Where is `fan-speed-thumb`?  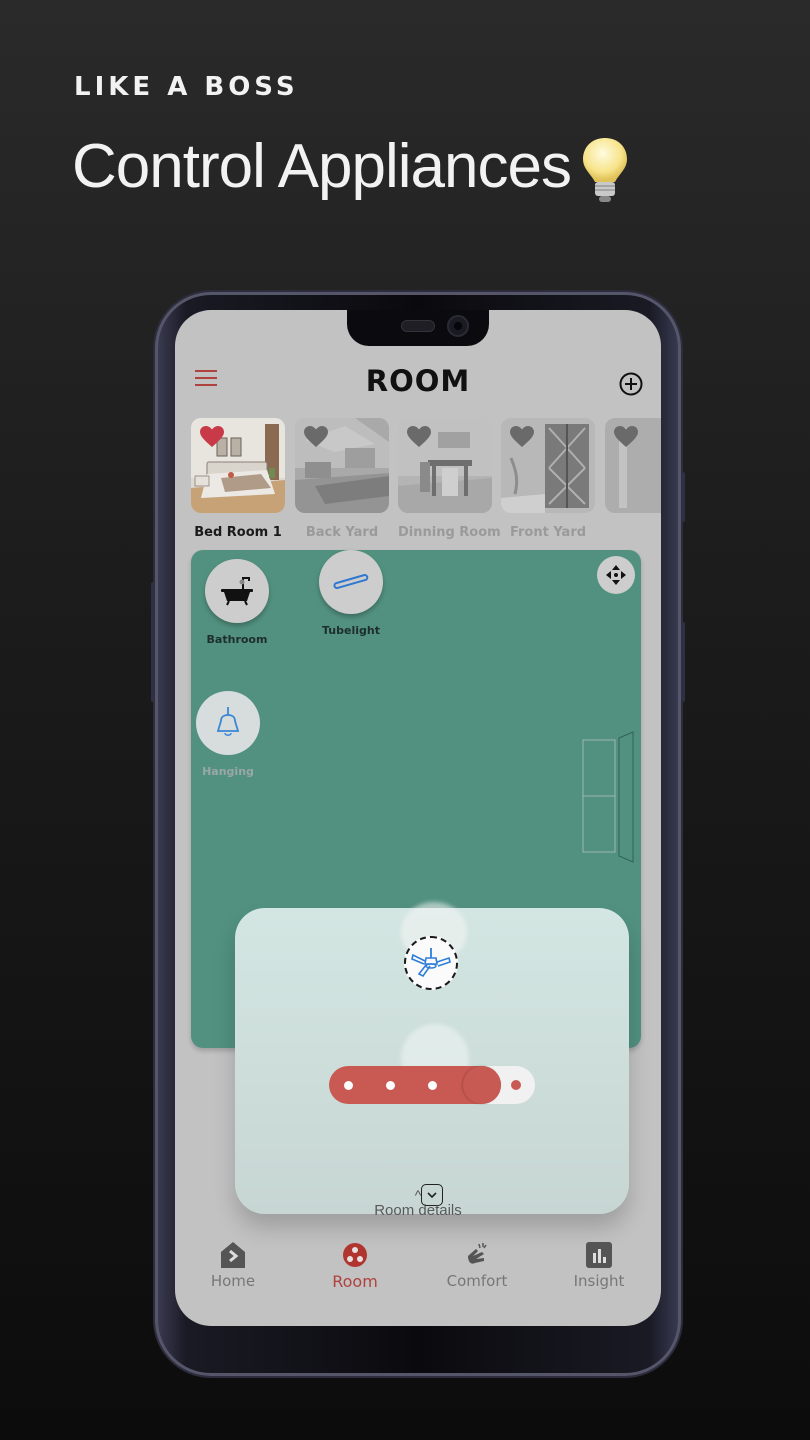 fan-speed-thumb is located at coordinates (482, 1085).